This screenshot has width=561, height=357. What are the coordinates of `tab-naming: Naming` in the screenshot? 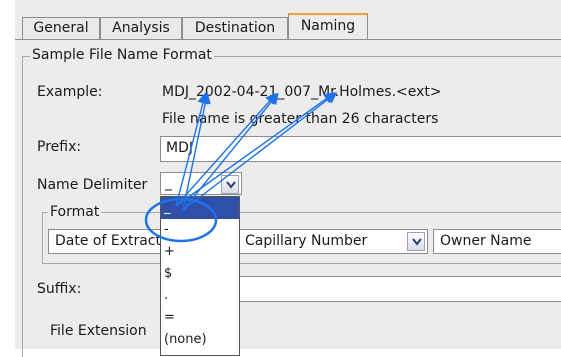 It's located at (328, 26).